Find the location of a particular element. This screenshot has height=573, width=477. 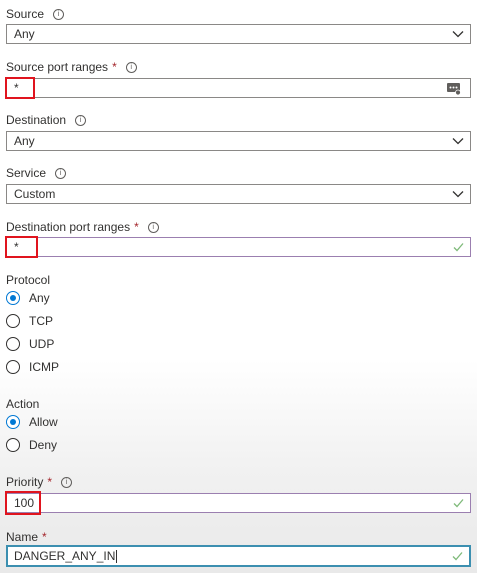

destination-label: Destination i is located at coordinates (46, 120).